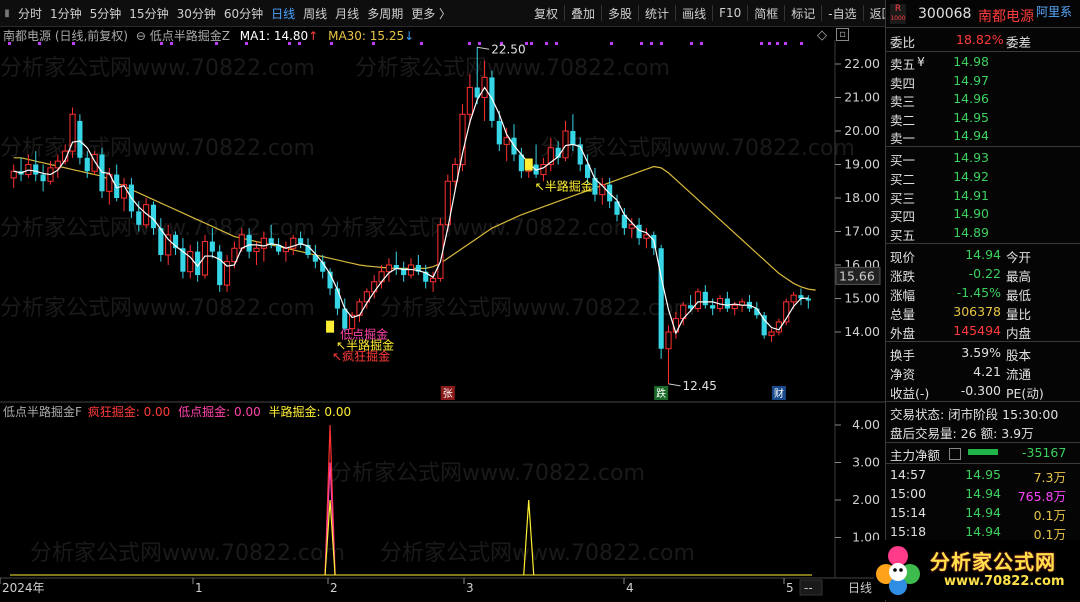  I want to click on price-tick-label: 17.00, so click(862, 231).